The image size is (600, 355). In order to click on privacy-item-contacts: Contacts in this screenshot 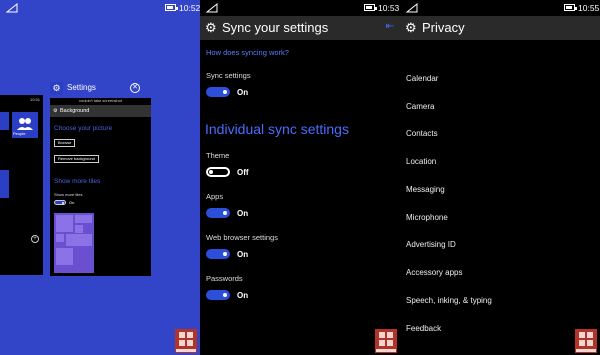, I will do `click(422, 133)`.